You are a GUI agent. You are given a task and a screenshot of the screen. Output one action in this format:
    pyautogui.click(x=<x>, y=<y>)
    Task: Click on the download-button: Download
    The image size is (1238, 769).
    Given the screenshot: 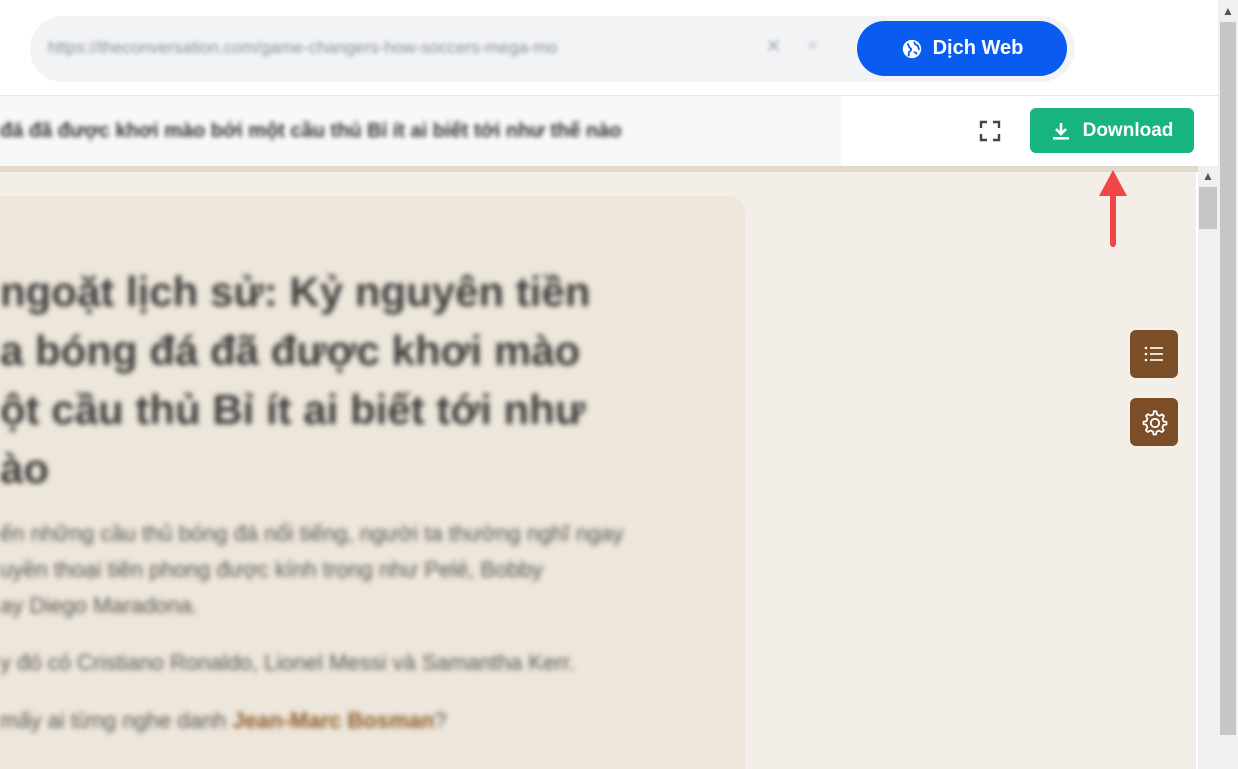 What is the action you would take?
    pyautogui.click(x=1112, y=130)
    